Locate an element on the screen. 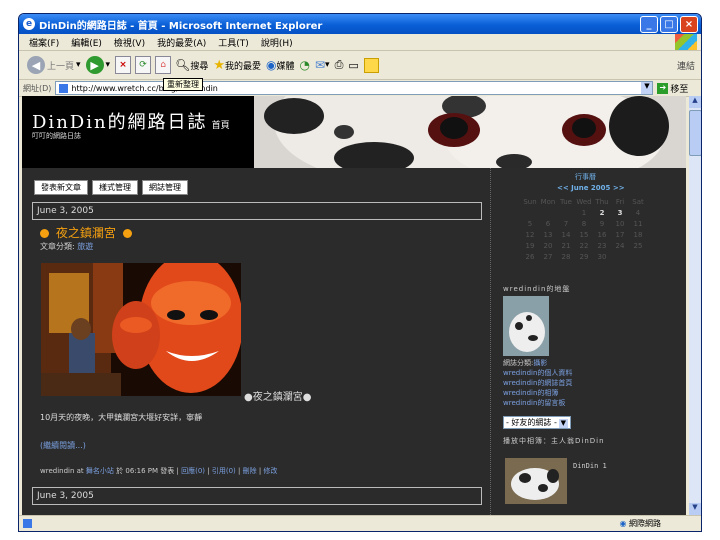  calendar-day: 22 is located at coordinates (584, 245).